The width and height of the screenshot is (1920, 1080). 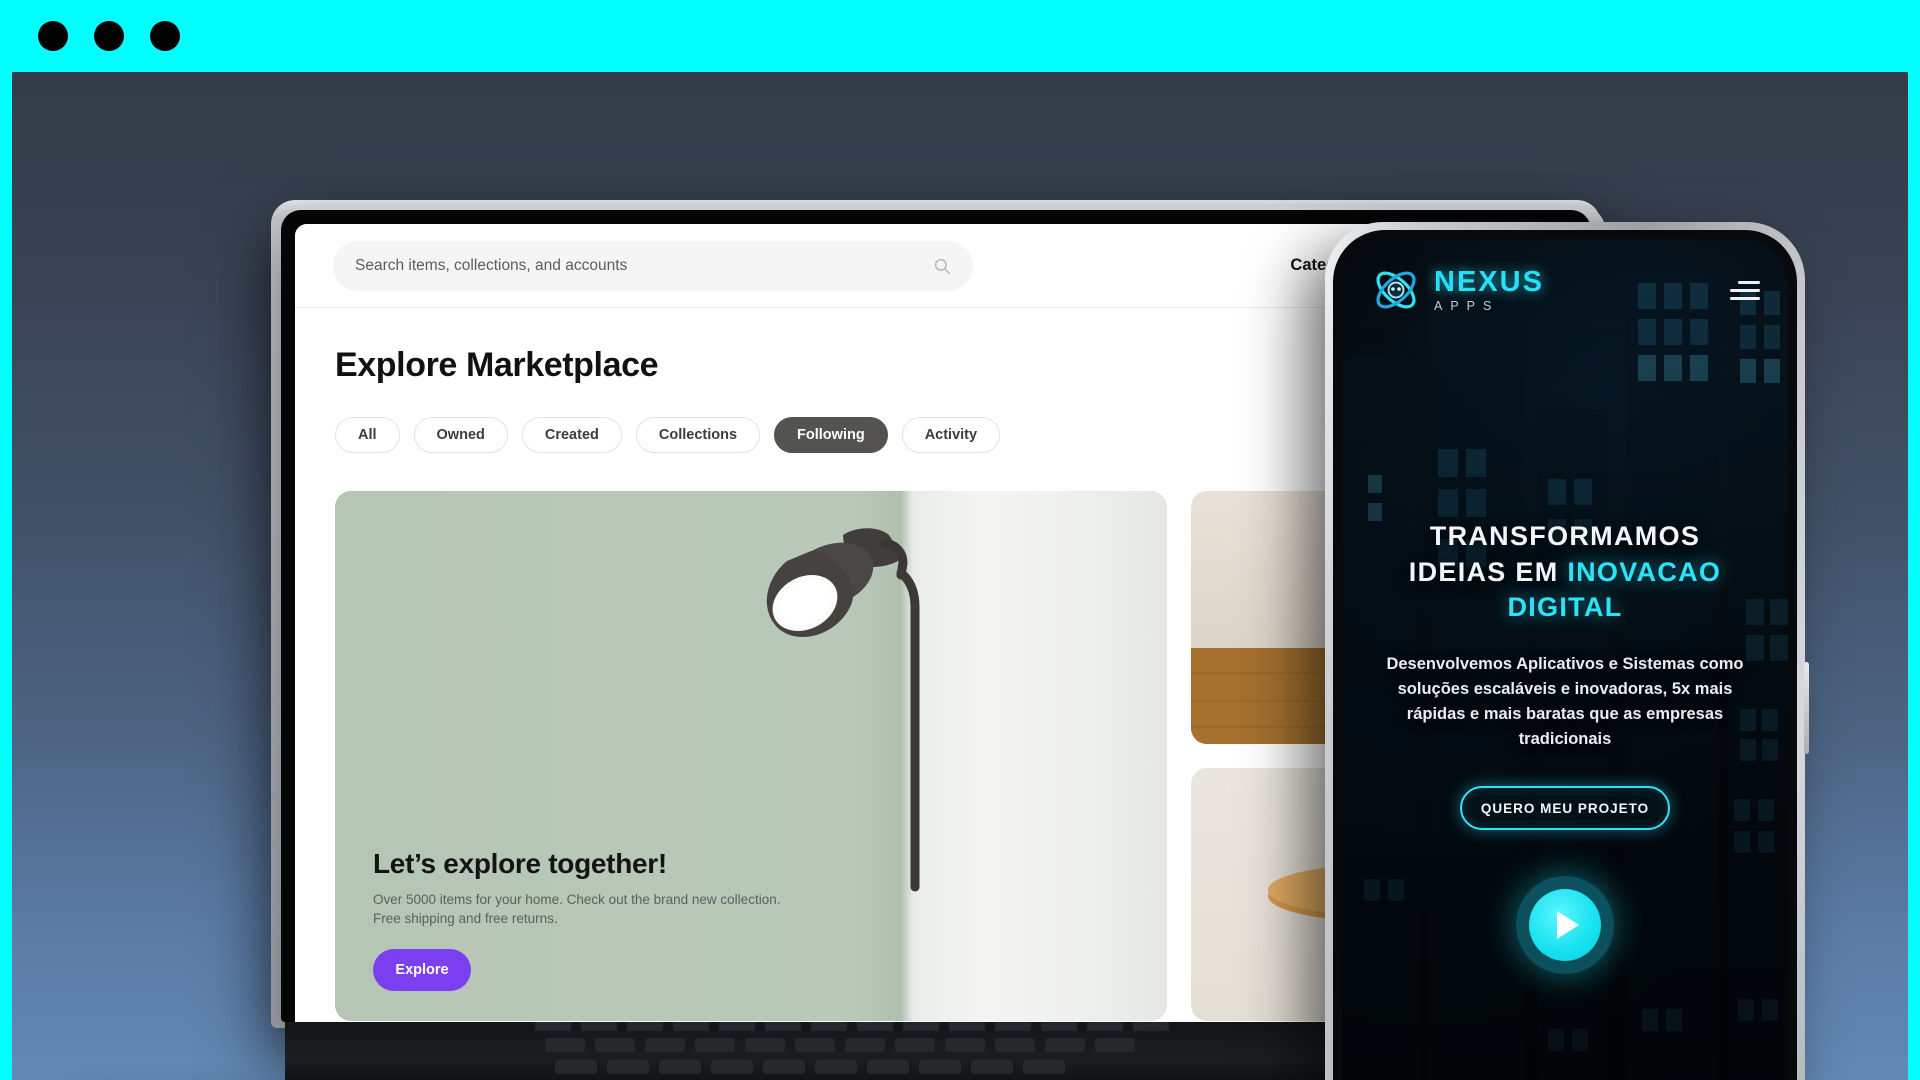 What do you see at coordinates (465, 919) in the screenshot?
I see `hero-subtitle-line2: Free shipping and free returns.` at bounding box center [465, 919].